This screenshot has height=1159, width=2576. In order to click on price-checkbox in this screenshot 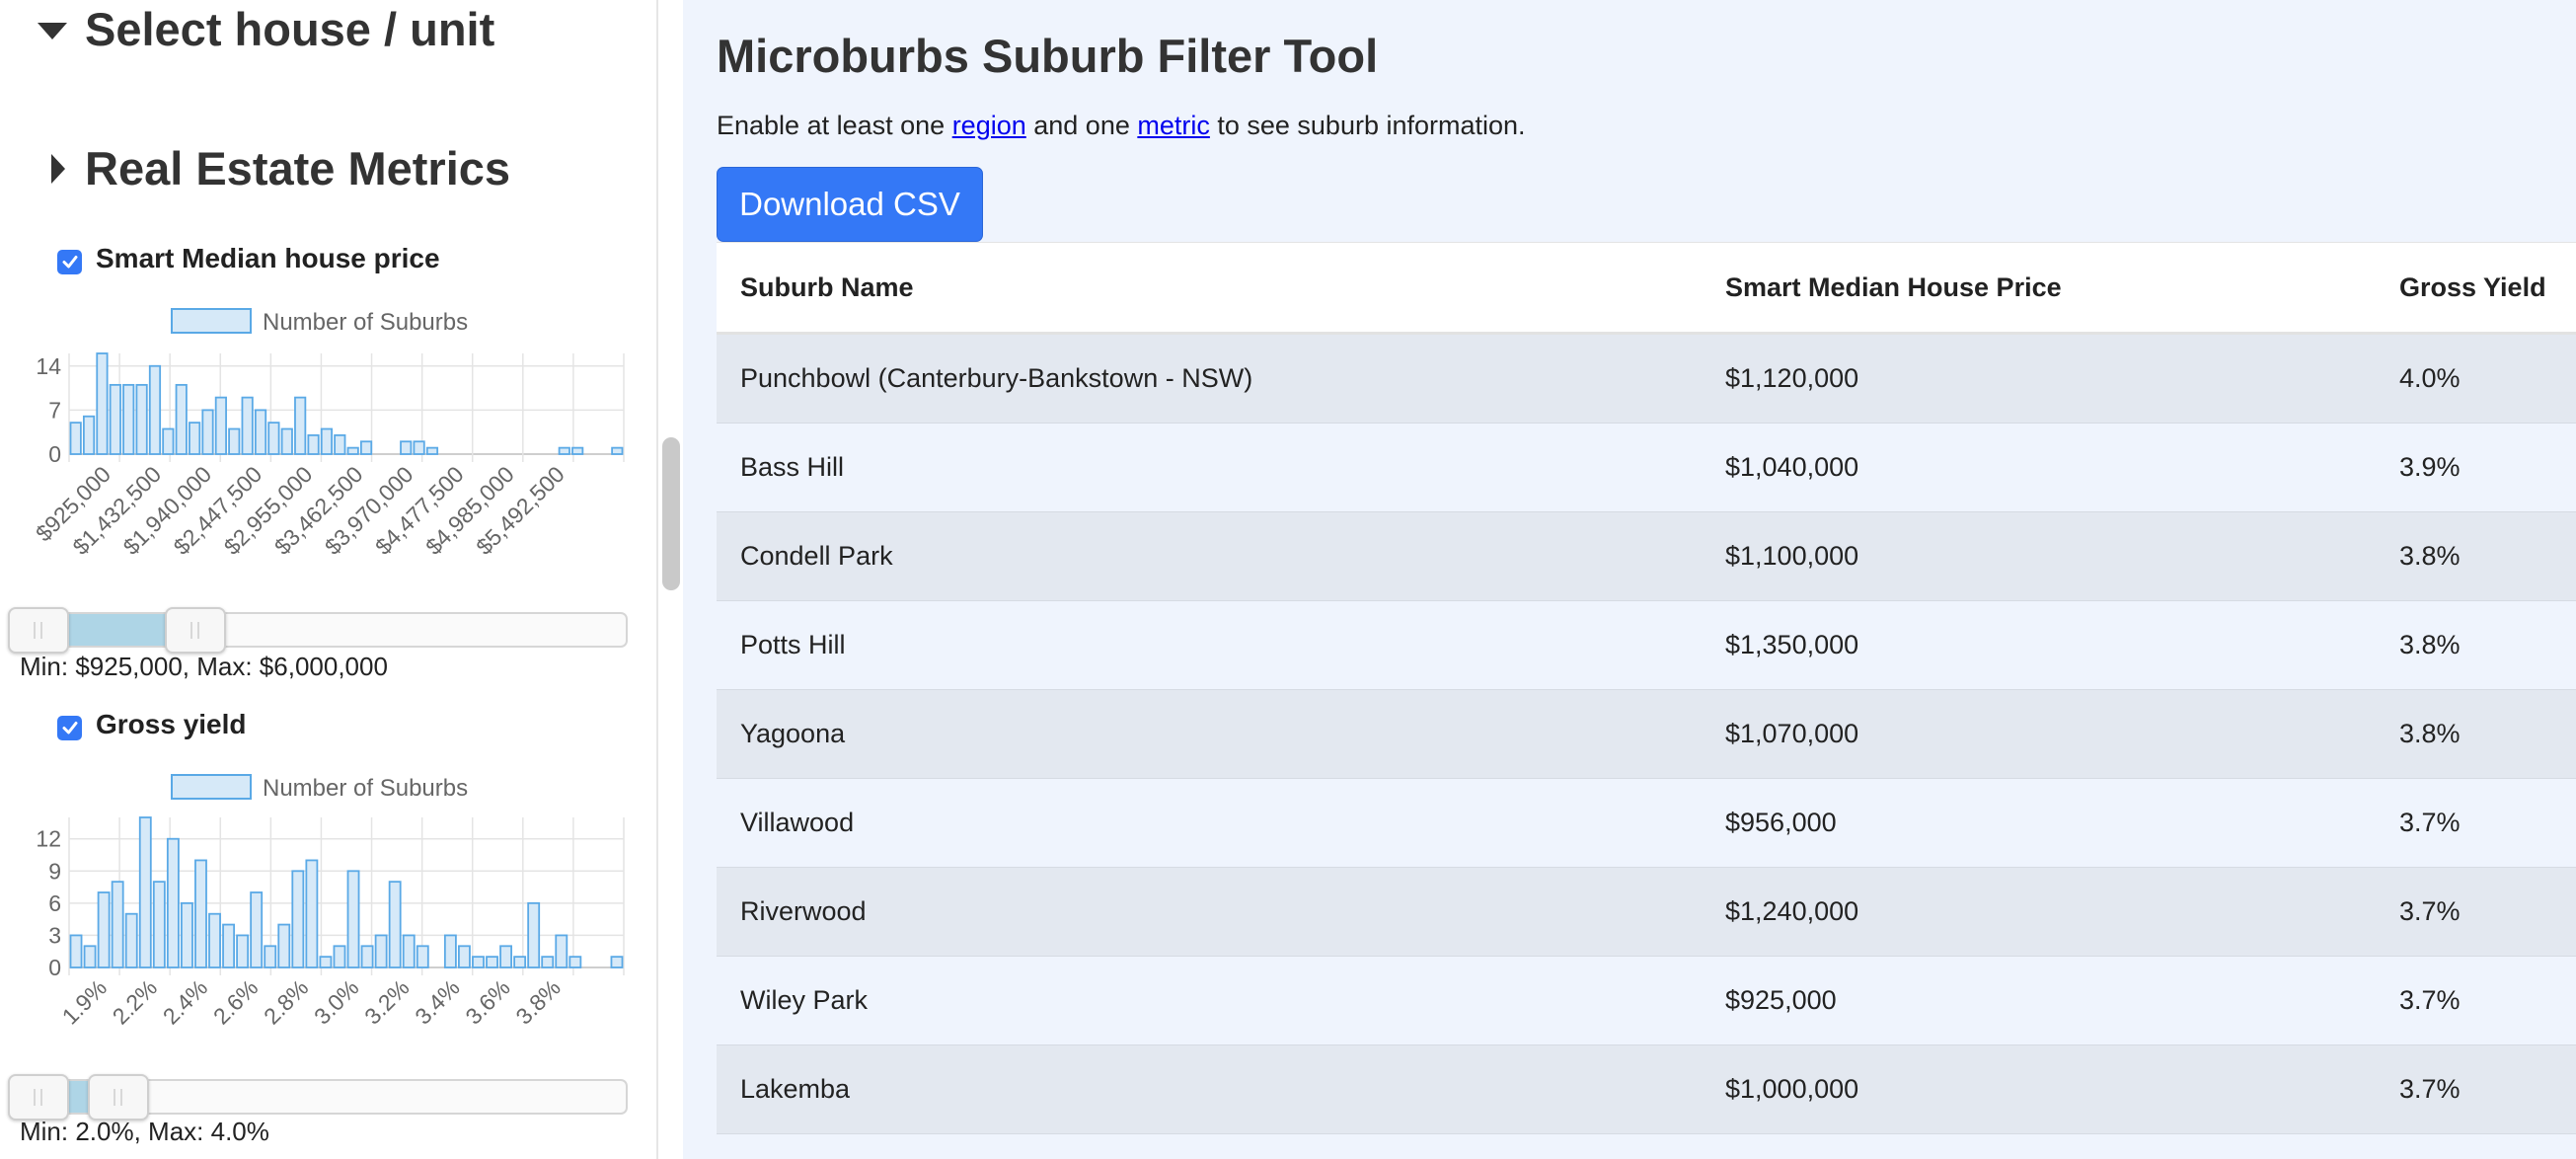, I will do `click(69, 261)`.